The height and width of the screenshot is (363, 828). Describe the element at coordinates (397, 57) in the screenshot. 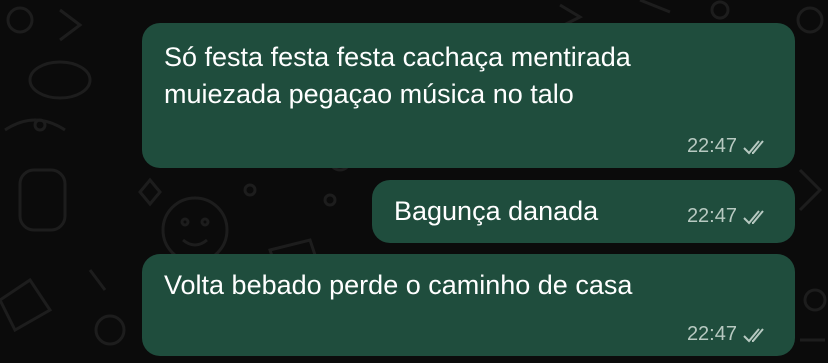

I see `message-line: Só festa festa festa cachaça mentirada` at that location.